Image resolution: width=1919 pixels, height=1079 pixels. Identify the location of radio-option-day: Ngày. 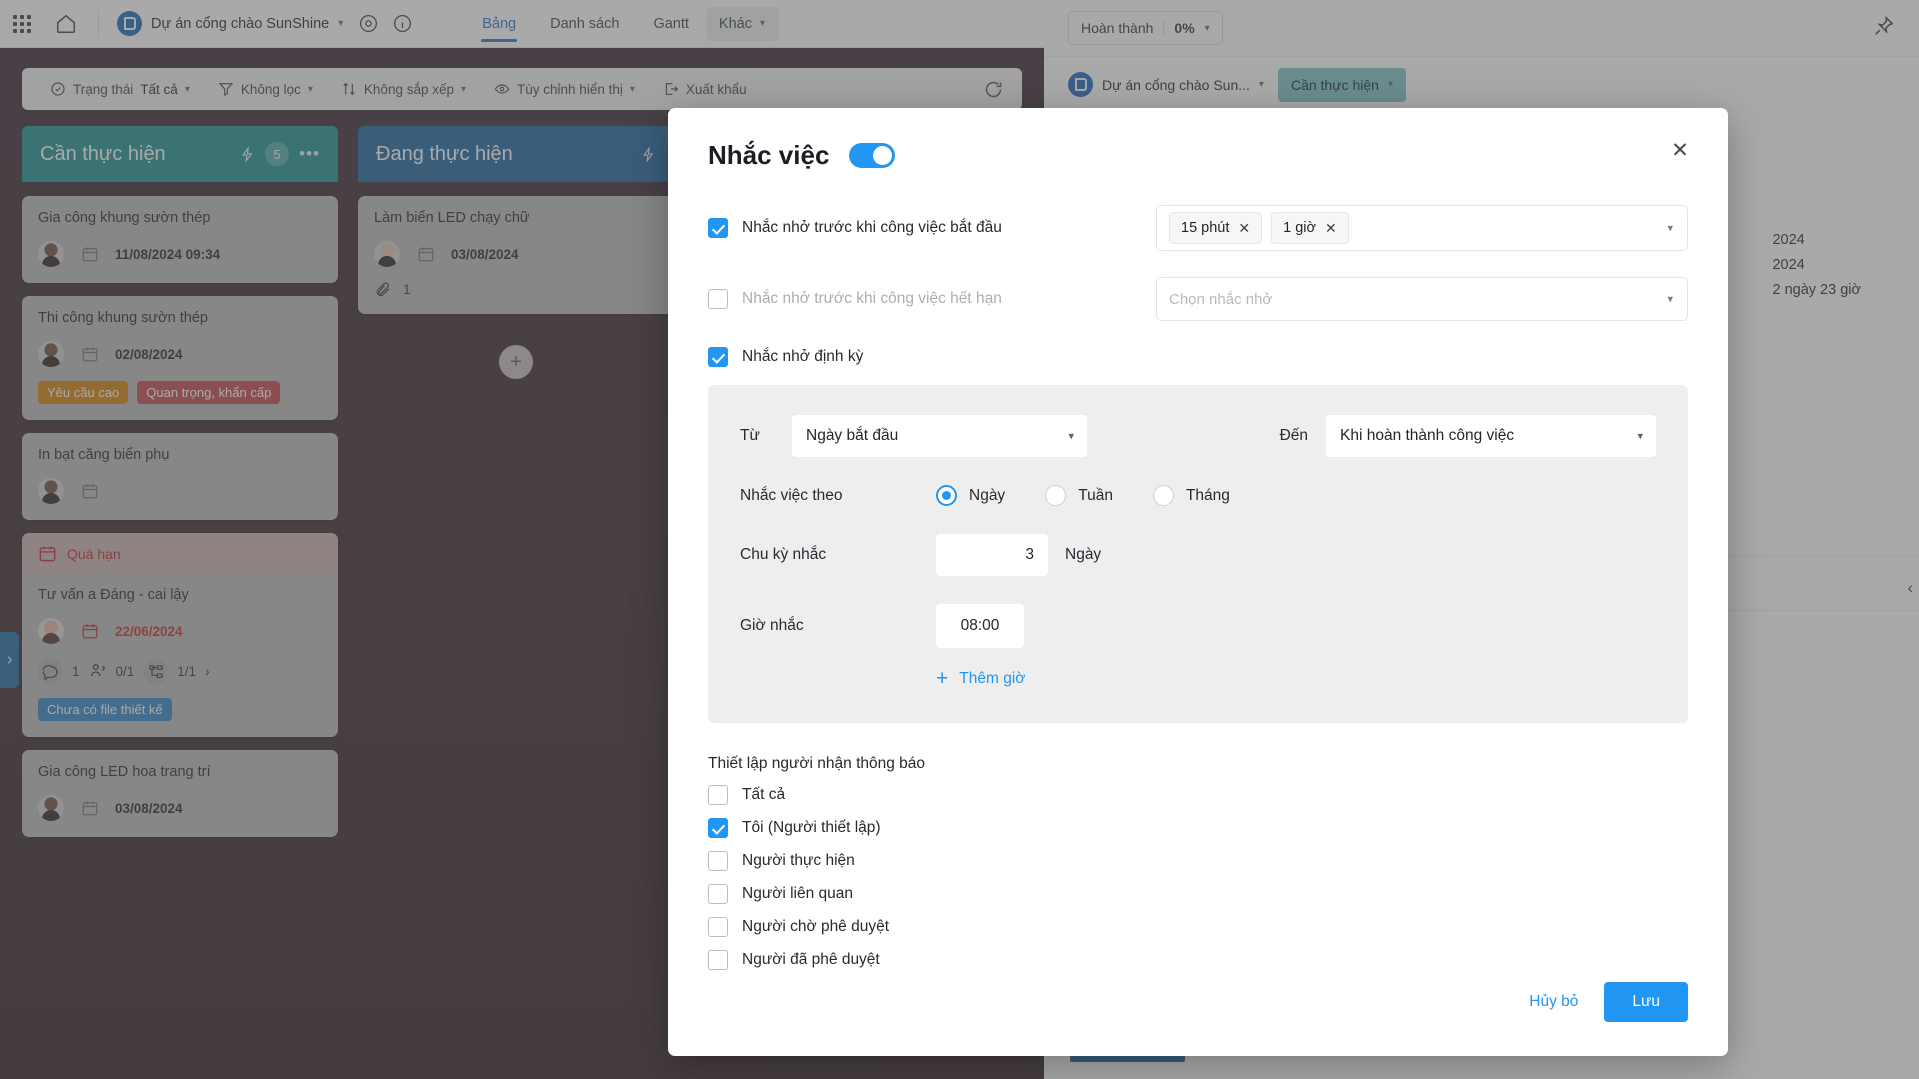
(970, 495).